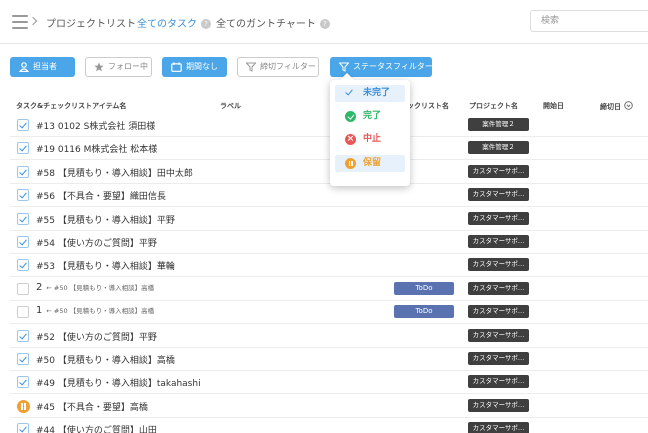 This screenshot has height=433, width=648. I want to click on star-icon, so click(99, 66).